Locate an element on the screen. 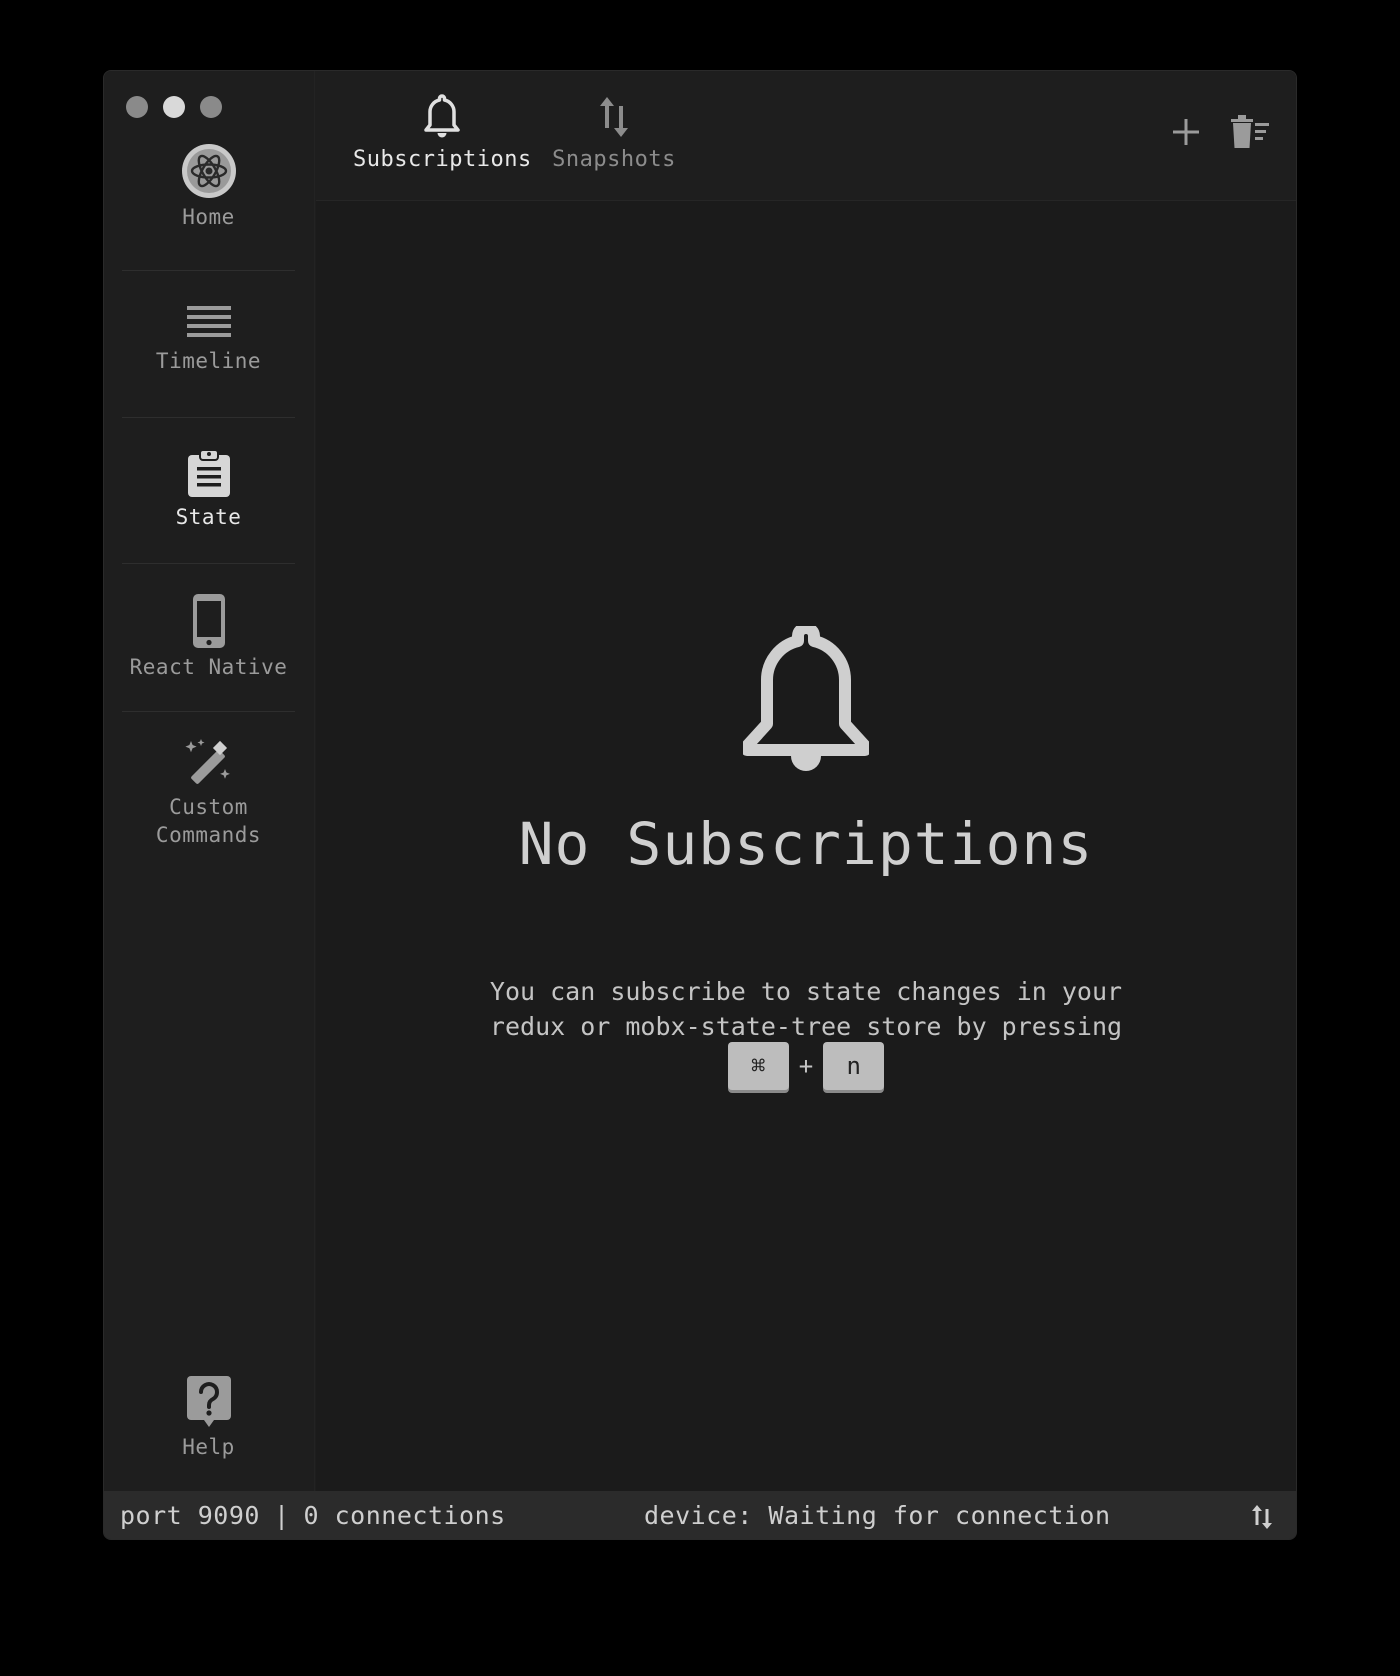 This screenshot has height=1676, width=1400. shortcut-hint: ⌘ + n is located at coordinates (806, 1066).